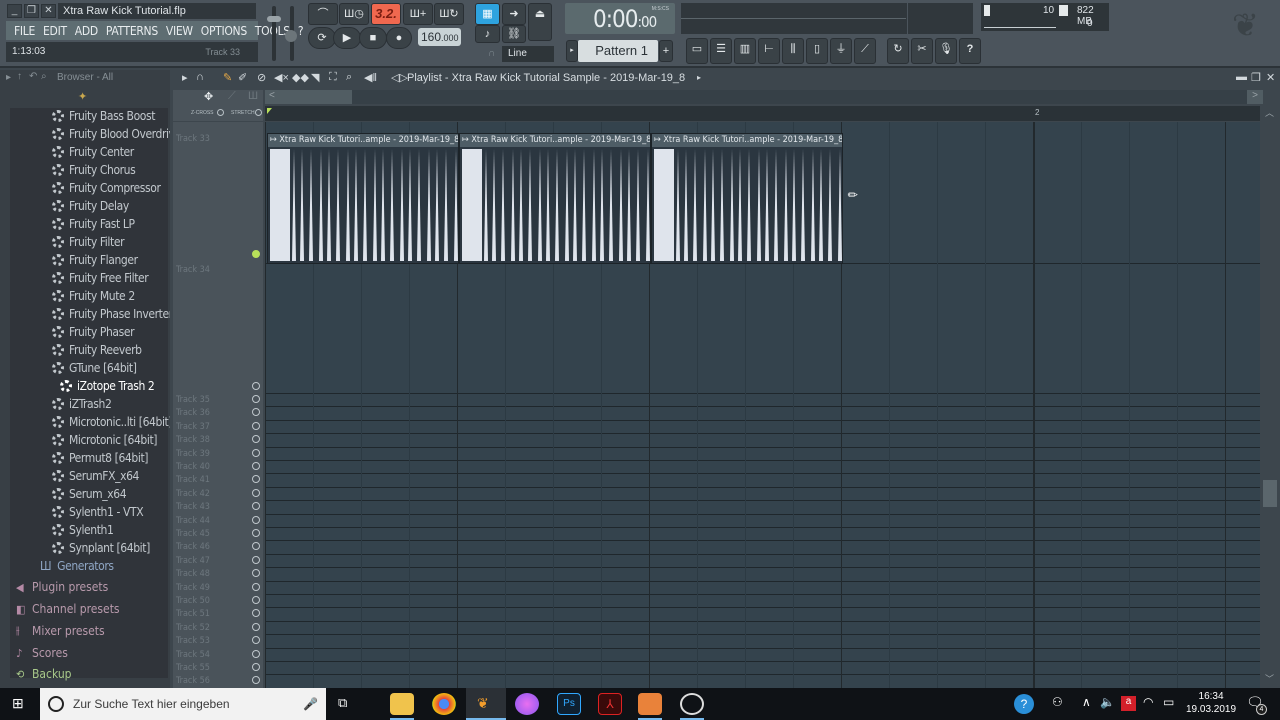 The image size is (1280, 720). I want to click on minimize-button: _, so click(14, 11).